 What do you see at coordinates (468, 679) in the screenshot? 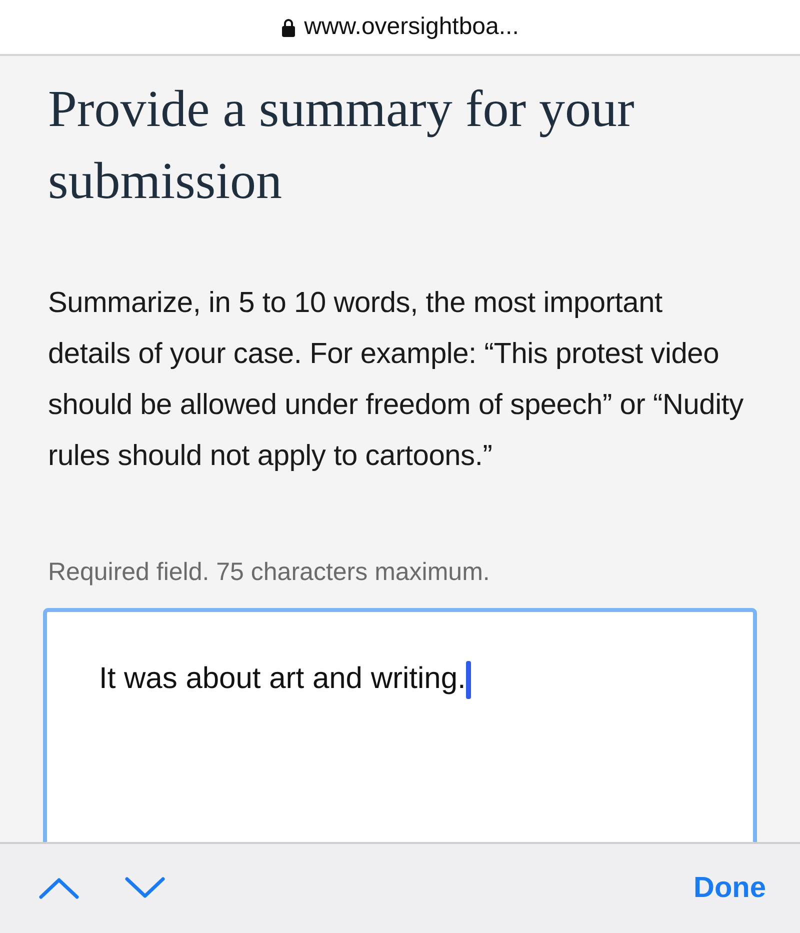
I see `text-cursor` at bounding box center [468, 679].